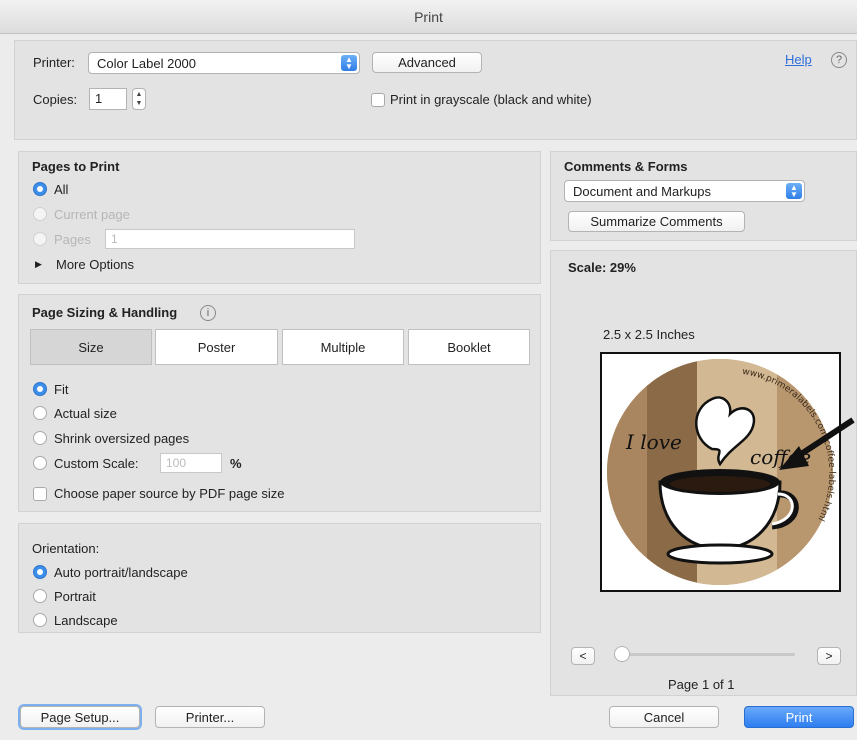 The height and width of the screenshot is (740, 857). What do you see at coordinates (656, 221) in the screenshot?
I see `summarize-comments-button: Summarize Comments` at bounding box center [656, 221].